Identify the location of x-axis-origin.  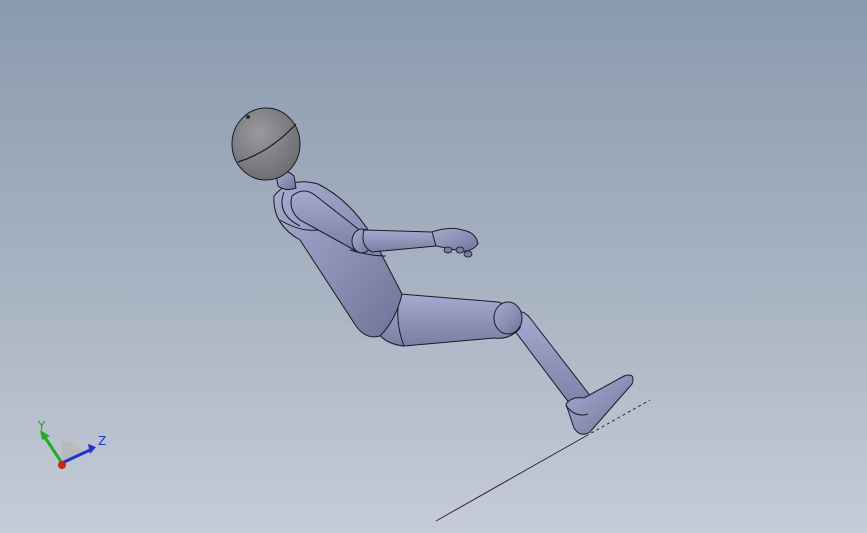
(62, 465).